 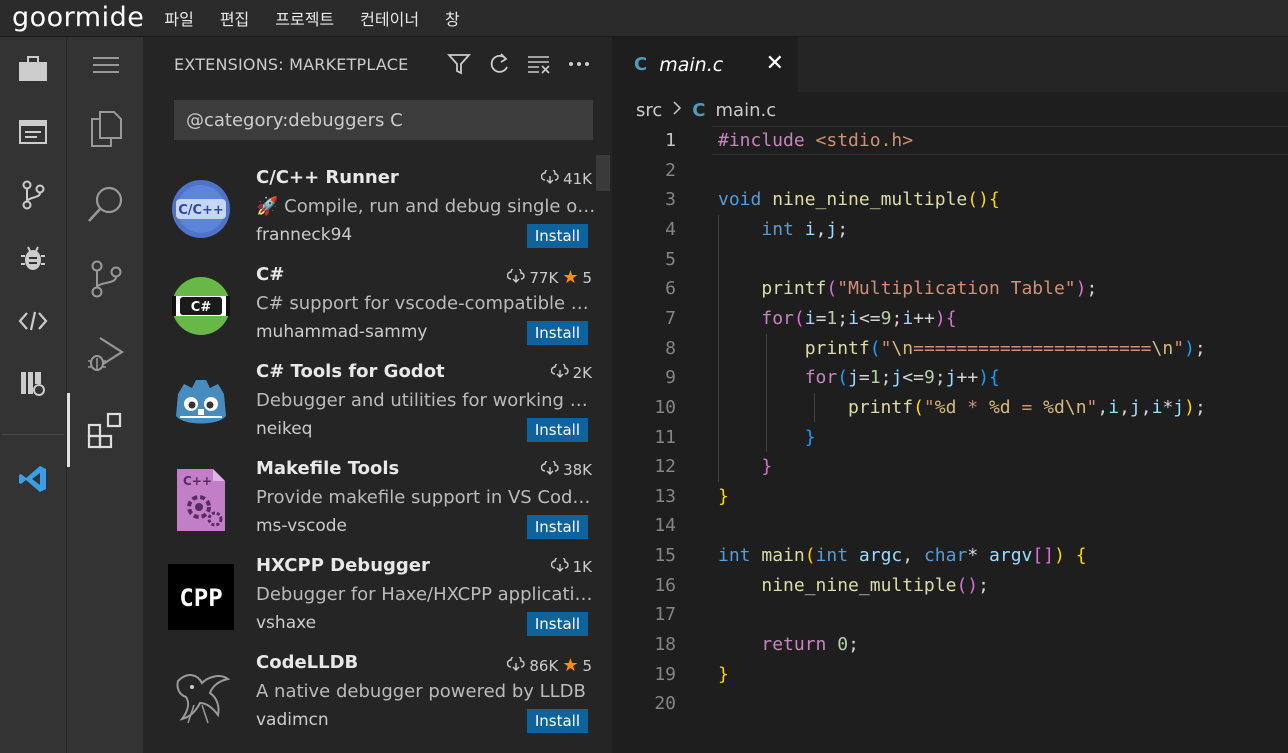 What do you see at coordinates (33, 258) in the screenshot?
I see `bug-icon` at bounding box center [33, 258].